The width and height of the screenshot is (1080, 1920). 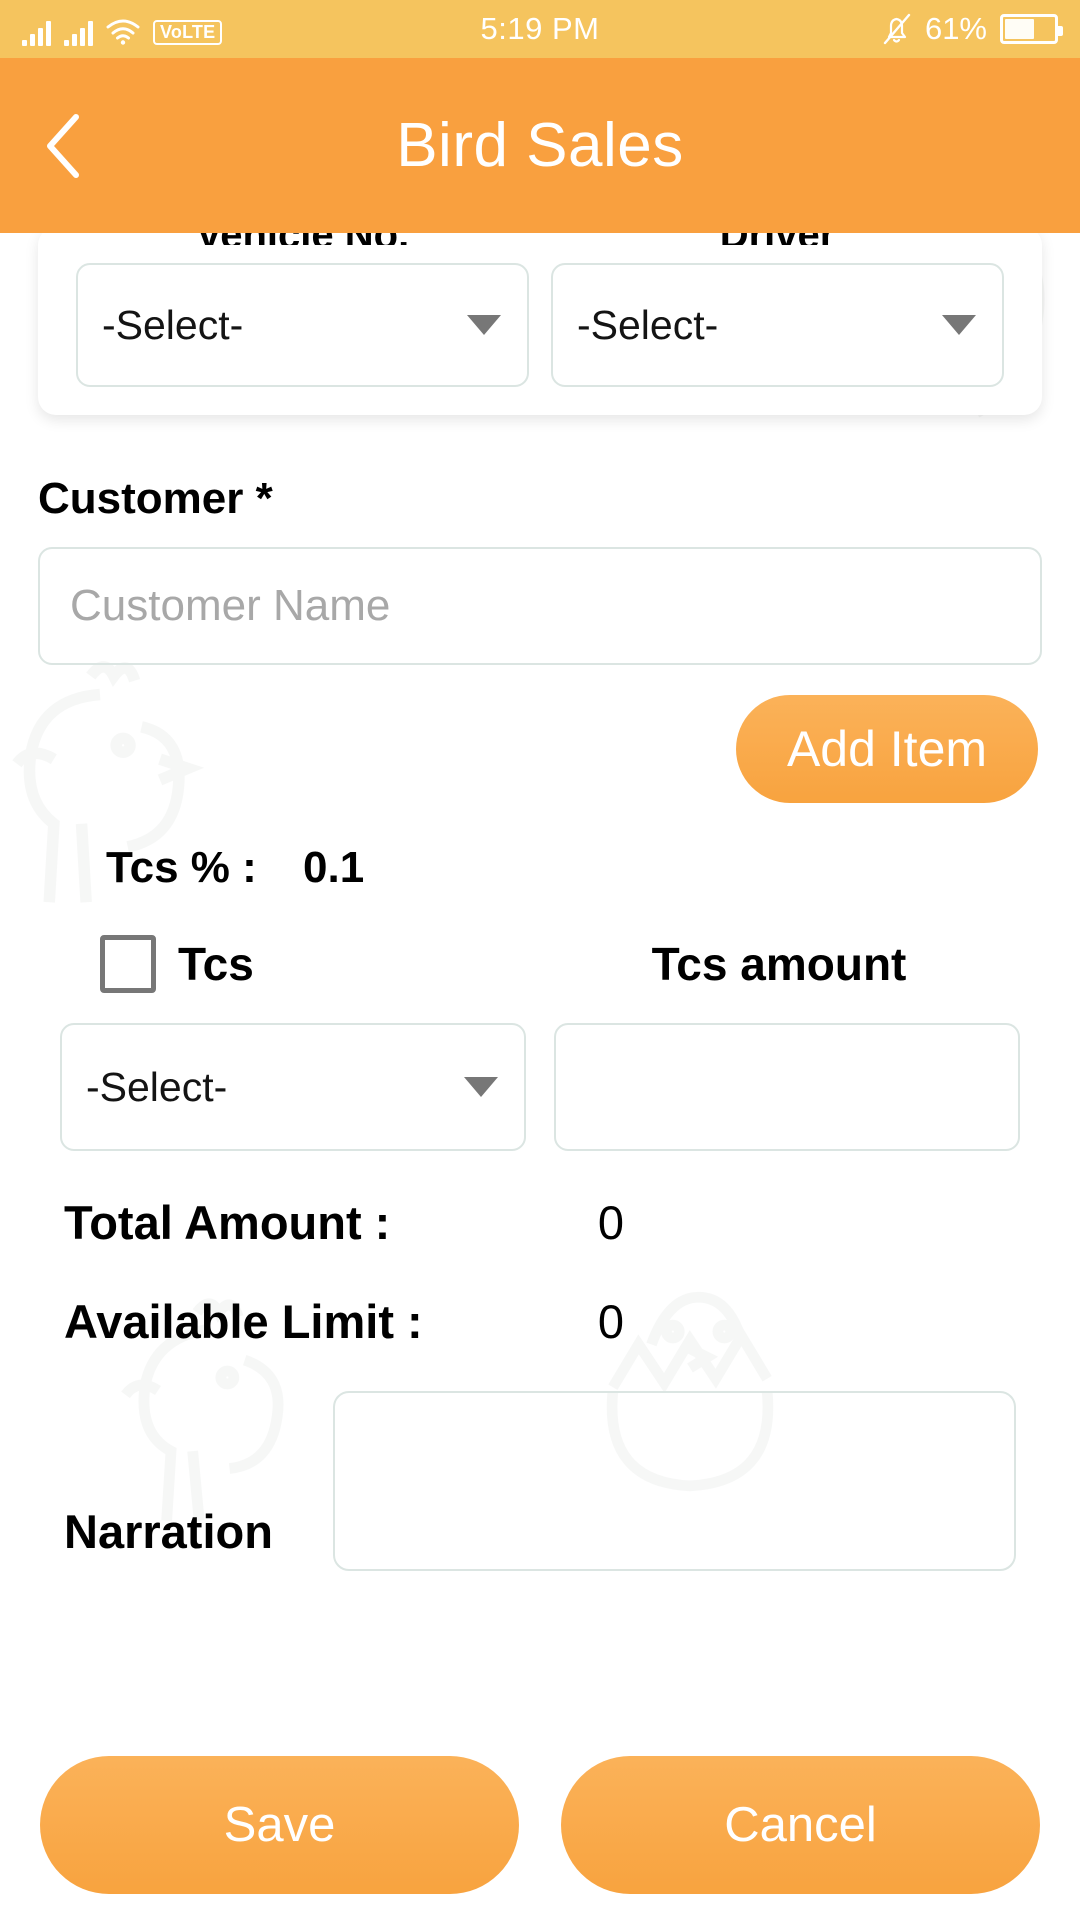 What do you see at coordinates (777, 239) in the screenshot?
I see `driver-label: Driver` at bounding box center [777, 239].